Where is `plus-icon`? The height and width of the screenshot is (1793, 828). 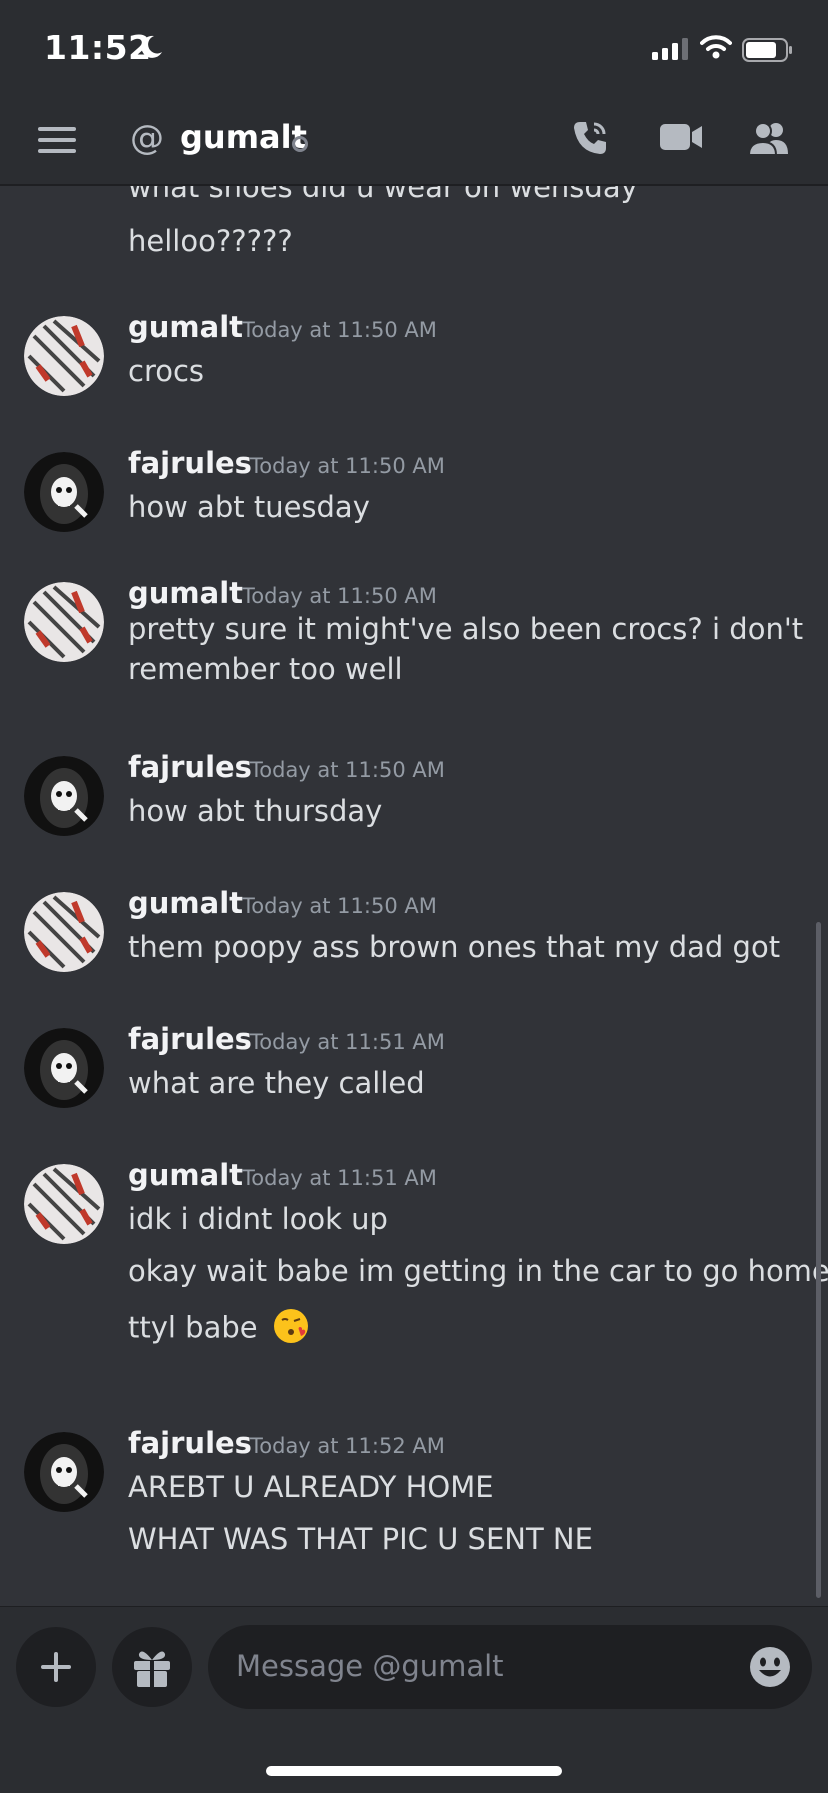 plus-icon is located at coordinates (56, 1667).